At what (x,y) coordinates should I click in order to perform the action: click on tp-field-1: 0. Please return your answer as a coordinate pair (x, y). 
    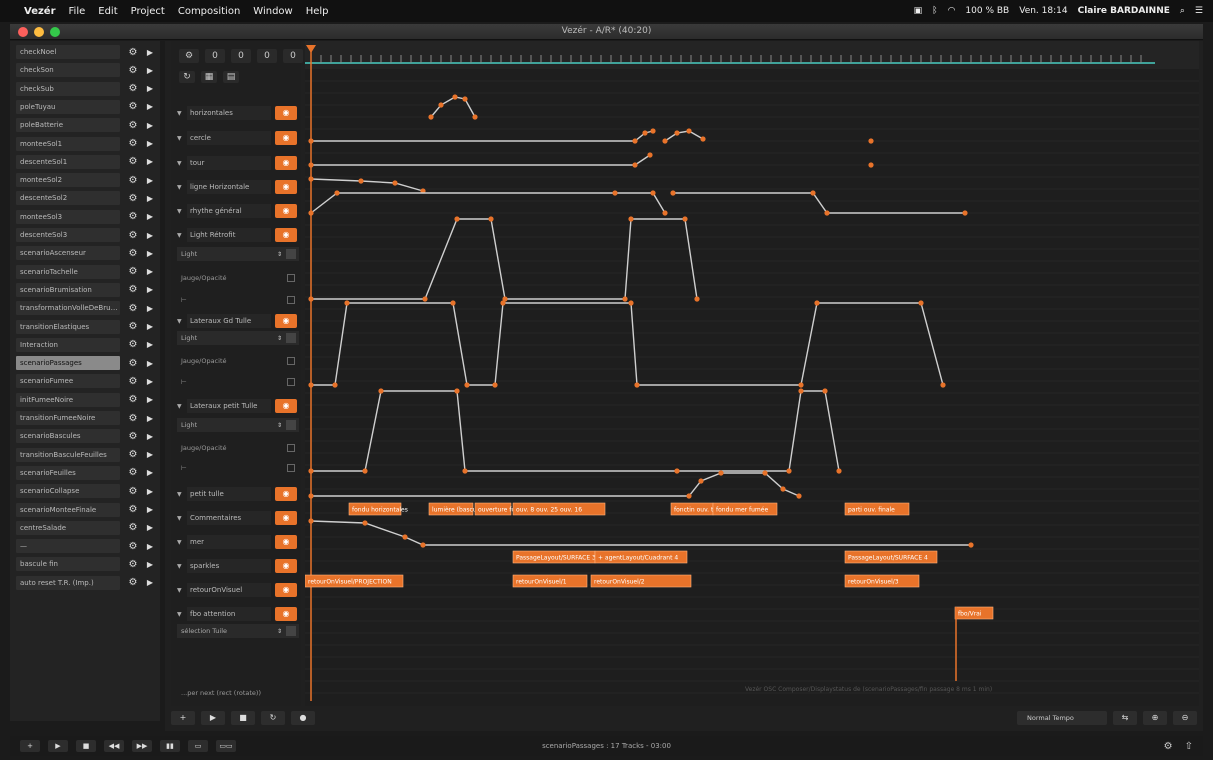
    Looking at the image, I should click on (241, 56).